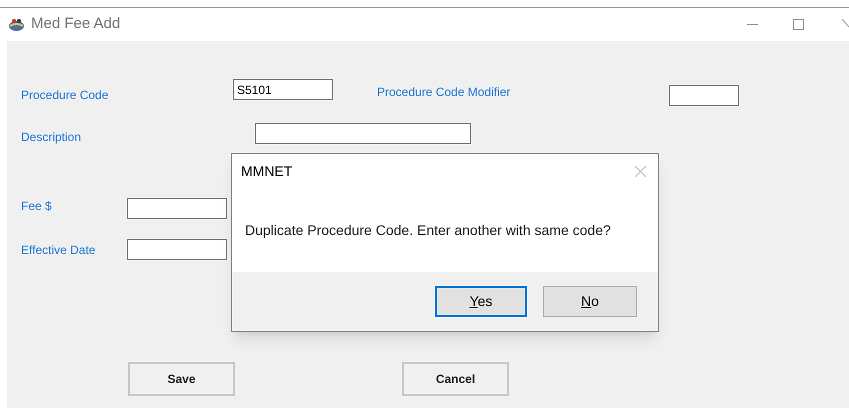 The height and width of the screenshot is (408, 849). What do you see at coordinates (16, 25) in the screenshot?
I see `app-icon` at bounding box center [16, 25].